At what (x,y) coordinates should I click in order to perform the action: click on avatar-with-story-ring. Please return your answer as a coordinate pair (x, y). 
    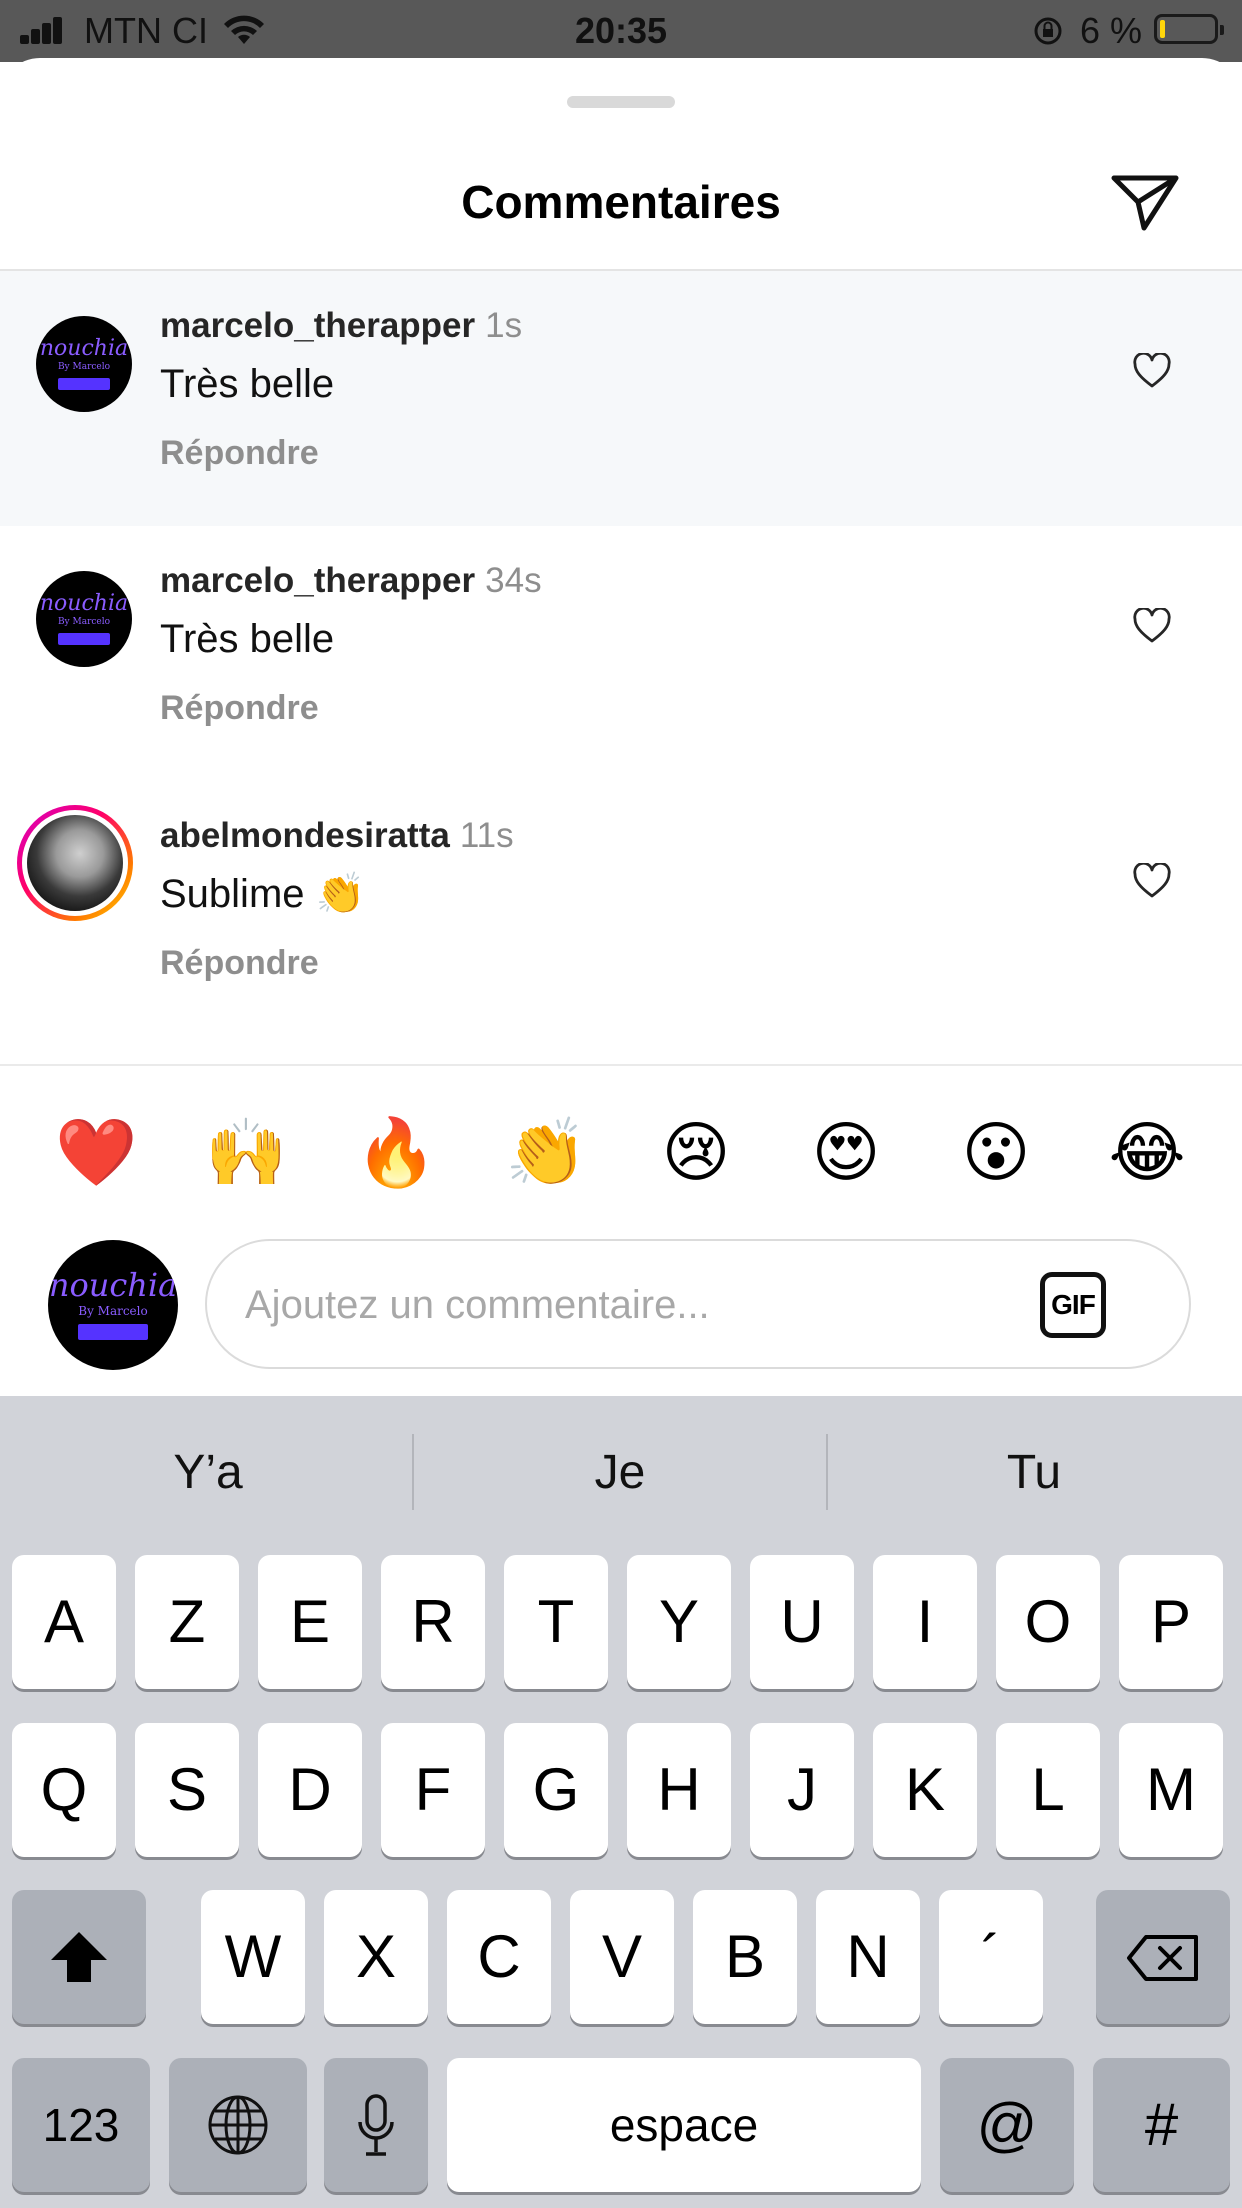
    Looking at the image, I should click on (75, 863).